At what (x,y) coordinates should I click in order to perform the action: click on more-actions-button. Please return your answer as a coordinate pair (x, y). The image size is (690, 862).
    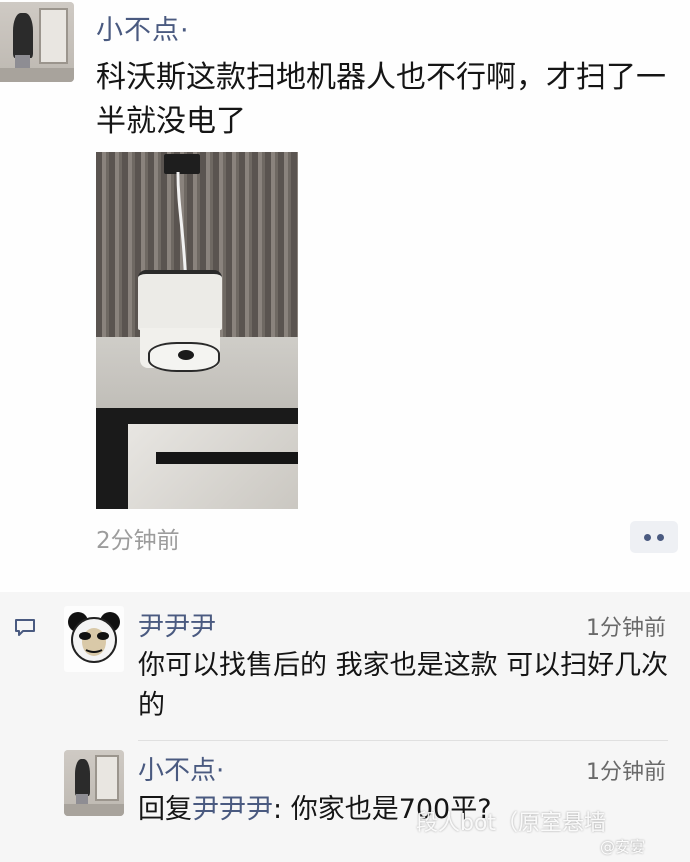
    Looking at the image, I should click on (654, 537).